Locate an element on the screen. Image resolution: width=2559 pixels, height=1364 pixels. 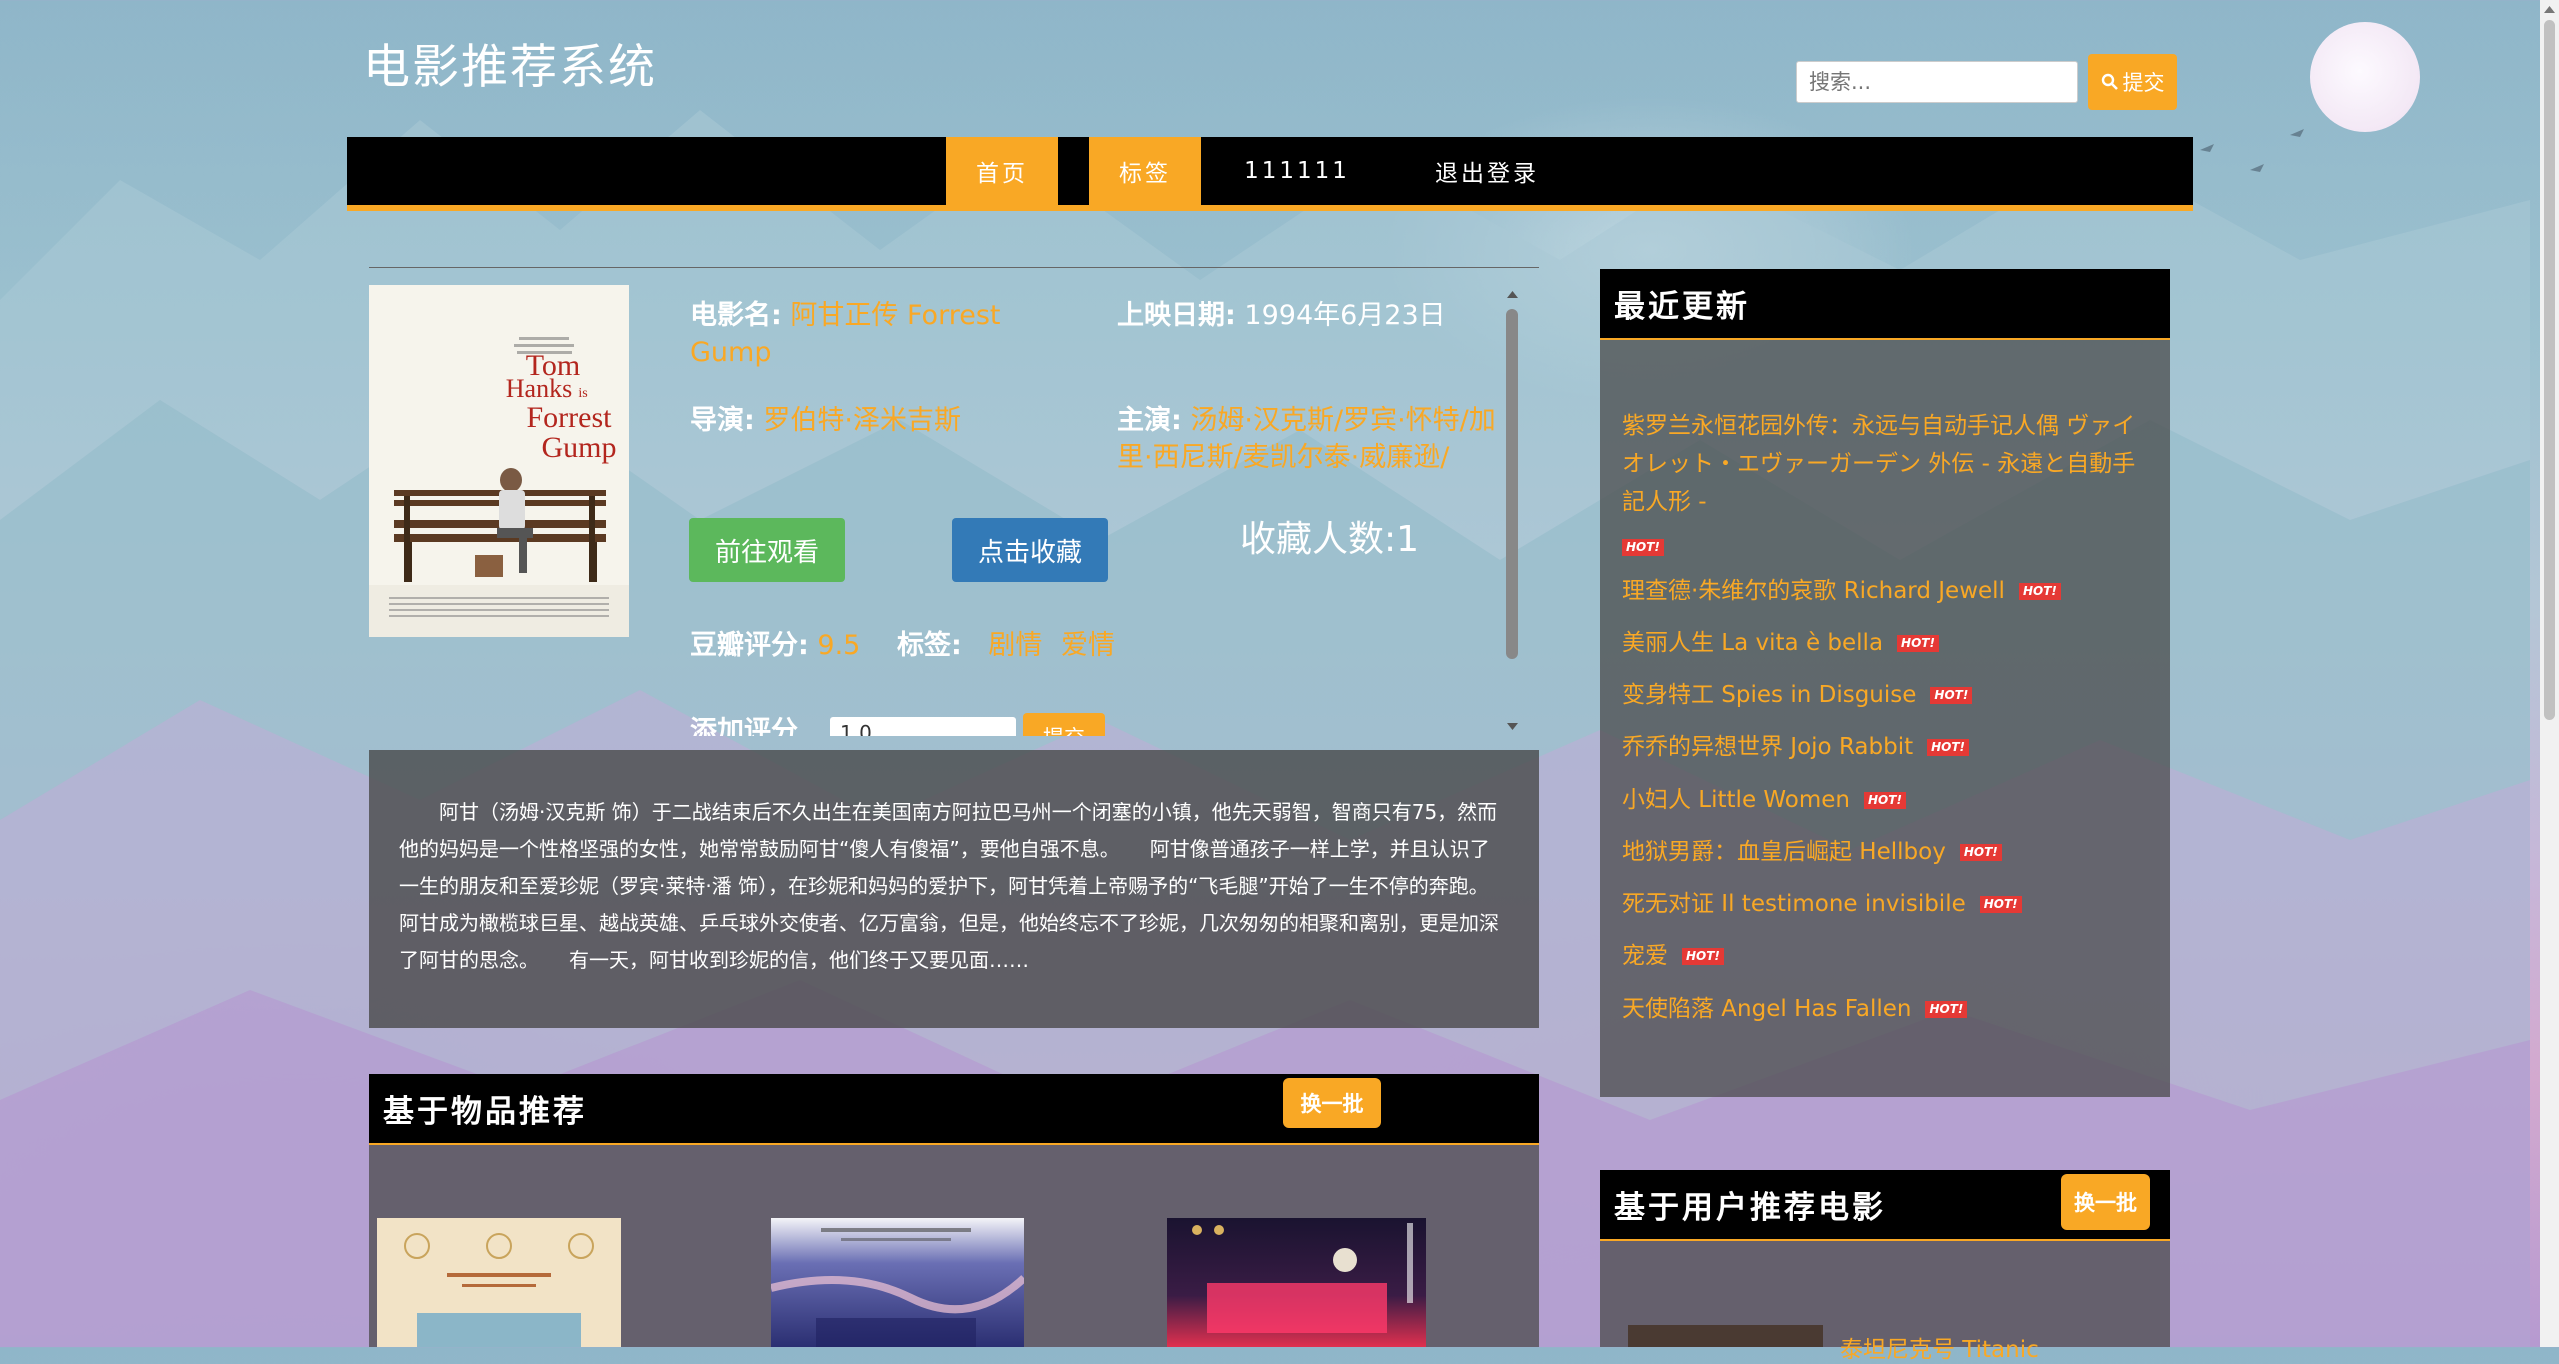
poster-text-3: is is located at coordinates (582, 393).